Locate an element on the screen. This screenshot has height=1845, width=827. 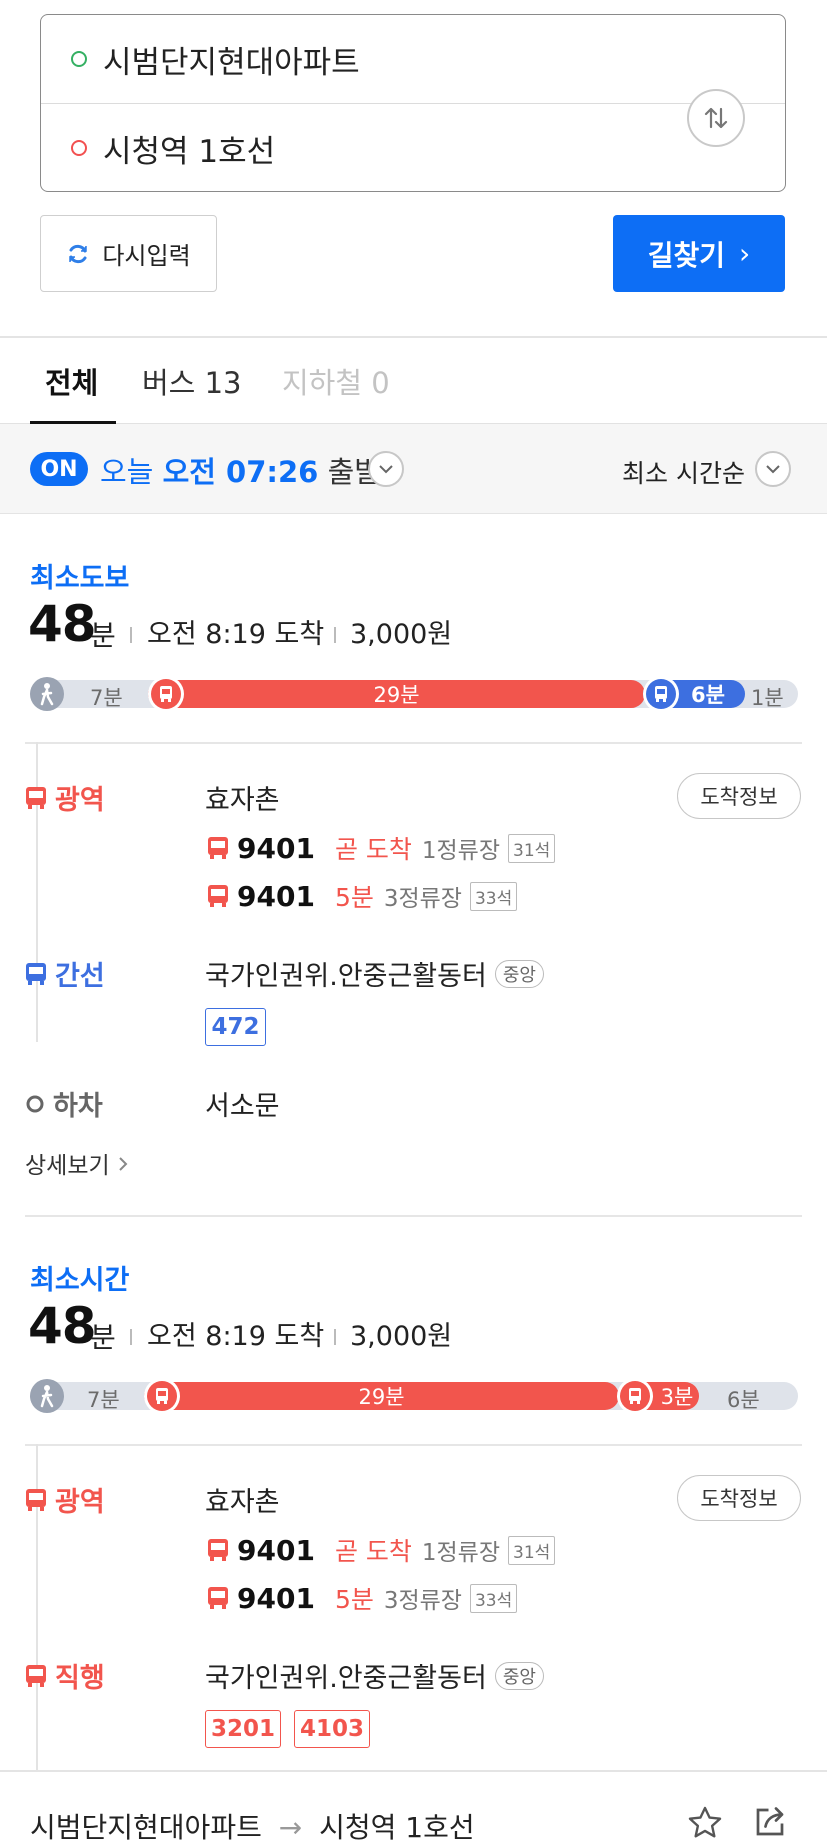
time-dropdown-button is located at coordinates (386, 469).